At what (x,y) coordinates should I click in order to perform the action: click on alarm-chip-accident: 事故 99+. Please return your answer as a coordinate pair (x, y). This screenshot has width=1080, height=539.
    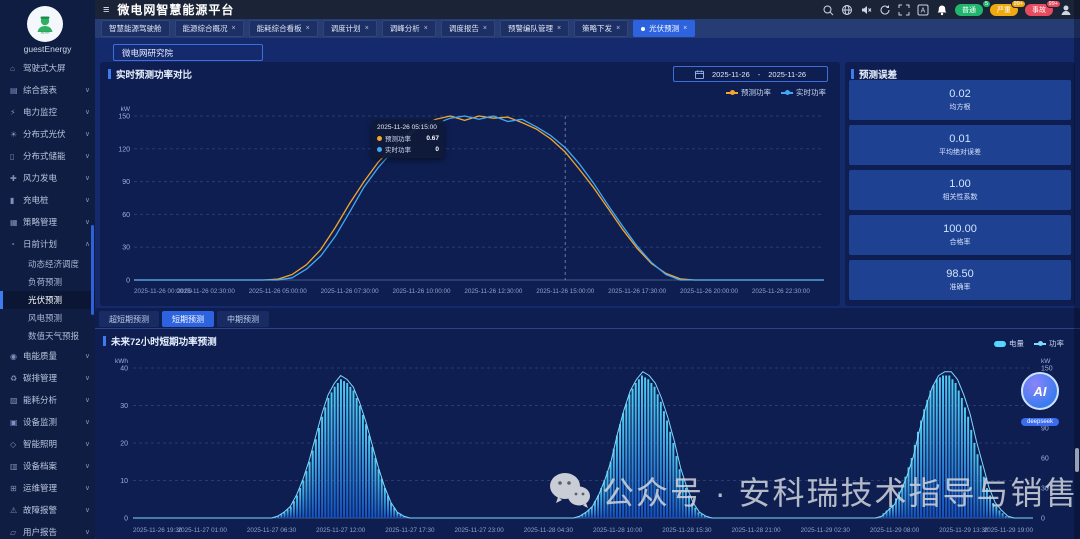
    Looking at the image, I should click on (1043, 8).